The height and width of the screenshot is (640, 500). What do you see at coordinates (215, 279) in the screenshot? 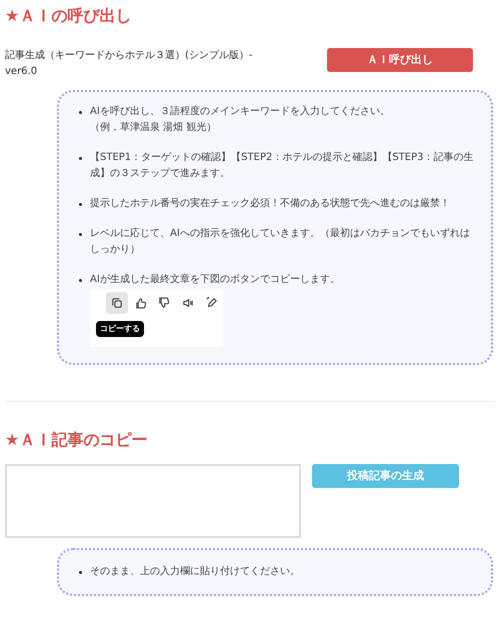
I see `note-text: AIが生成した最終文章を下図のボタンでコピーします。` at bounding box center [215, 279].